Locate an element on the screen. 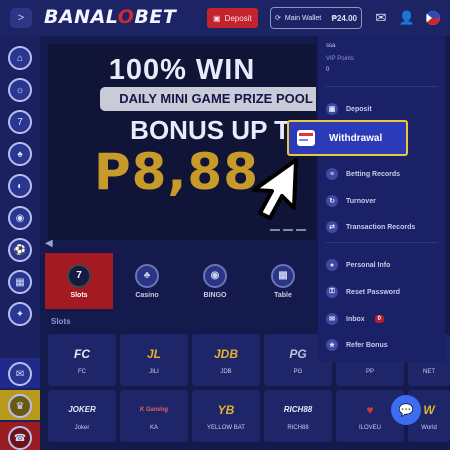 This screenshot has height=450, width=450. betting-records-icon: ≡ is located at coordinates (332, 174).